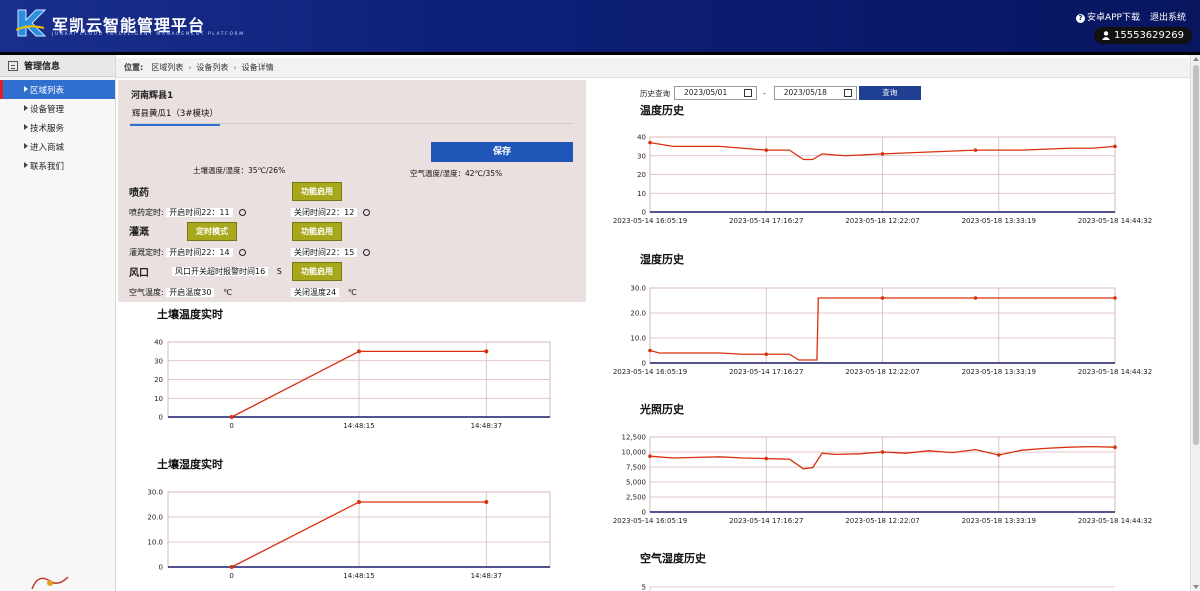 The width and height of the screenshot is (1200, 591). What do you see at coordinates (199, 252) in the screenshot?
I see `irrigate-open-time: 开启时间22：14` at bounding box center [199, 252].